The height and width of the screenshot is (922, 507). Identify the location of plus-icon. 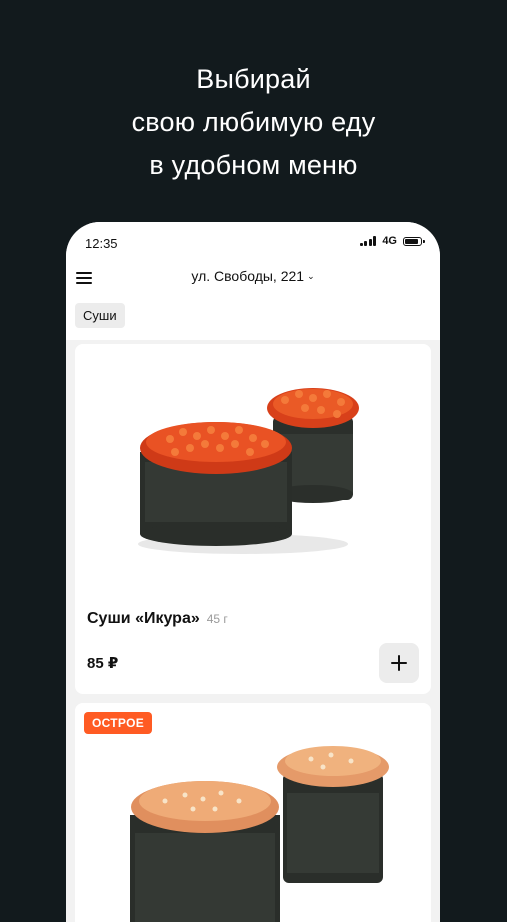
(399, 663).